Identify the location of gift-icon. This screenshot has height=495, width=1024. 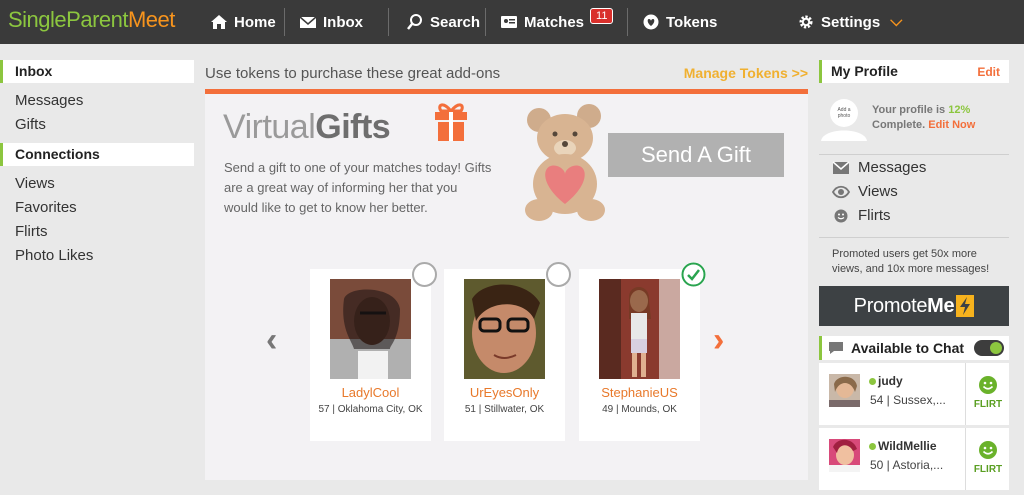
(451, 122).